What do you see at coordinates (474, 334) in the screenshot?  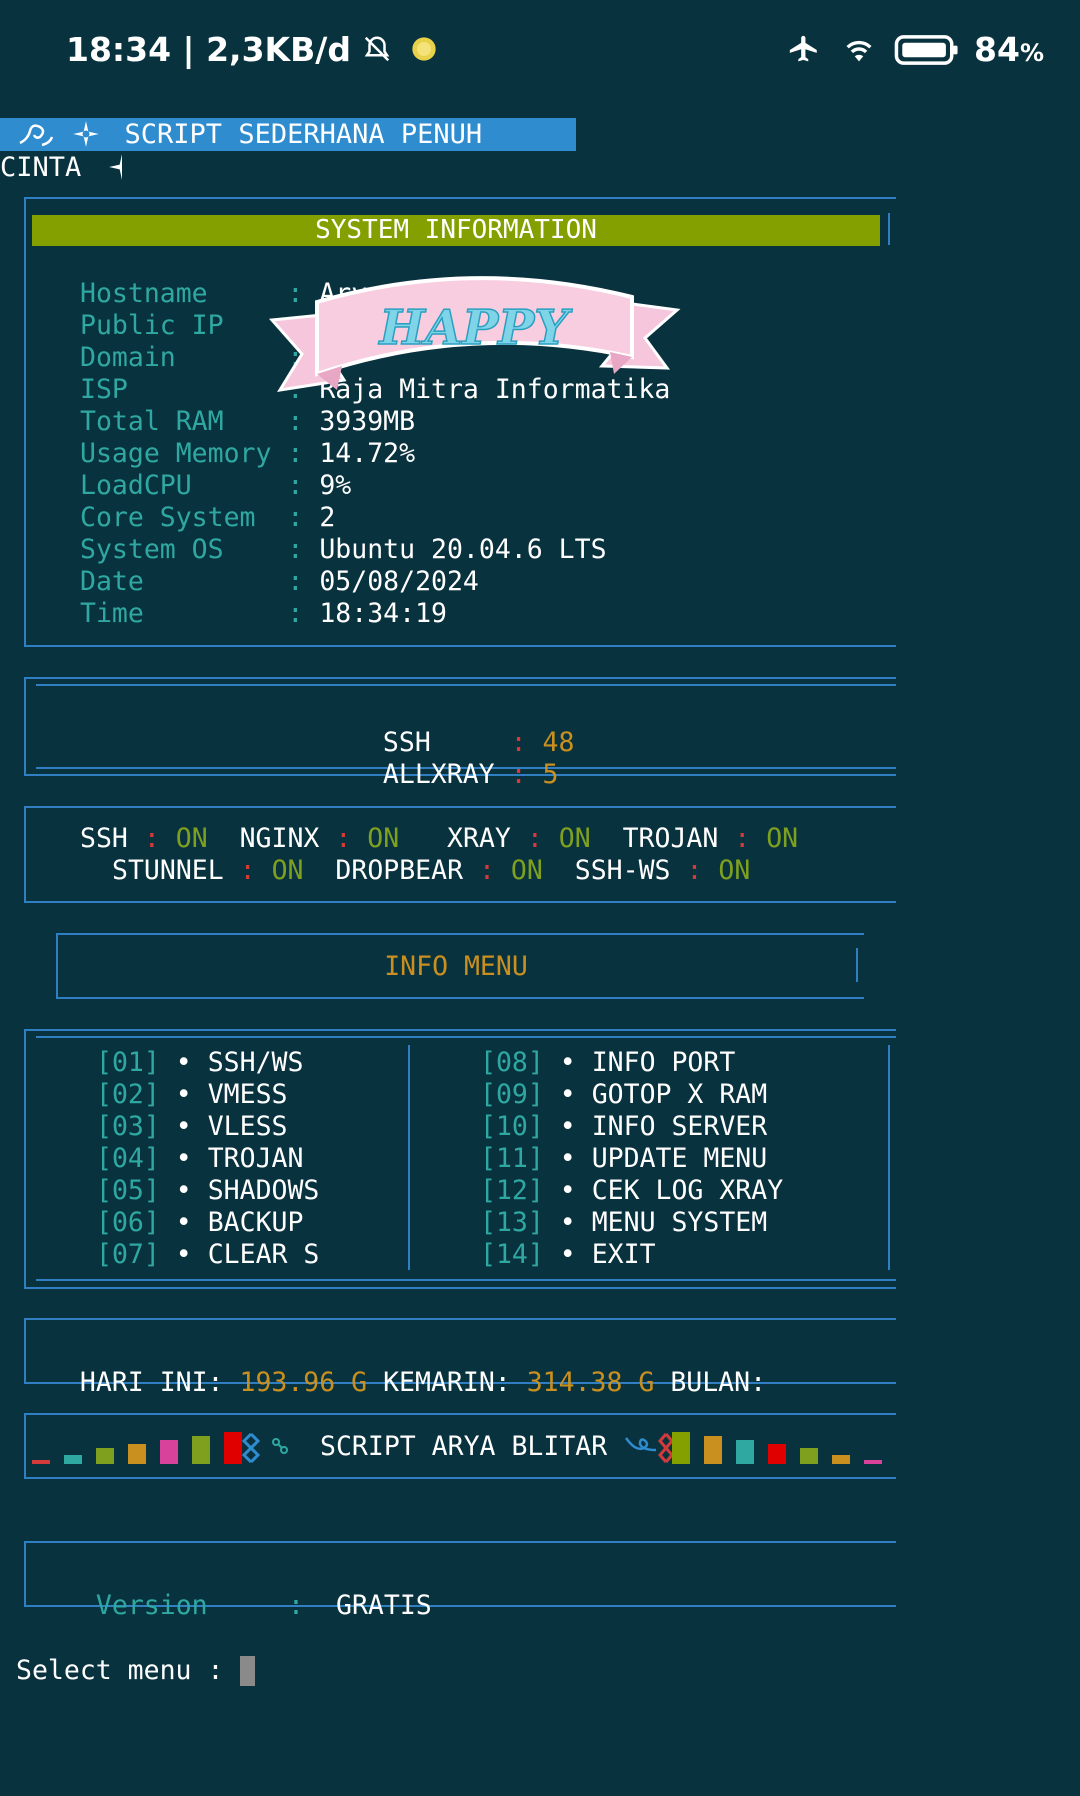 I see `happy-ribbon-sticker: HAPPY` at bounding box center [474, 334].